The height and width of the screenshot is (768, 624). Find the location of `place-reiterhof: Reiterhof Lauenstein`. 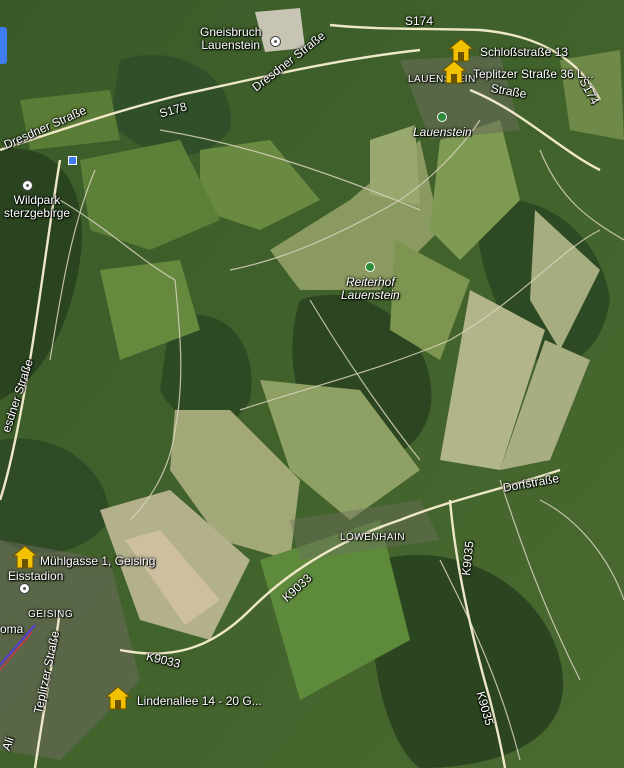

place-reiterhof: Reiterhof Lauenstein is located at coordinates (370, 288).